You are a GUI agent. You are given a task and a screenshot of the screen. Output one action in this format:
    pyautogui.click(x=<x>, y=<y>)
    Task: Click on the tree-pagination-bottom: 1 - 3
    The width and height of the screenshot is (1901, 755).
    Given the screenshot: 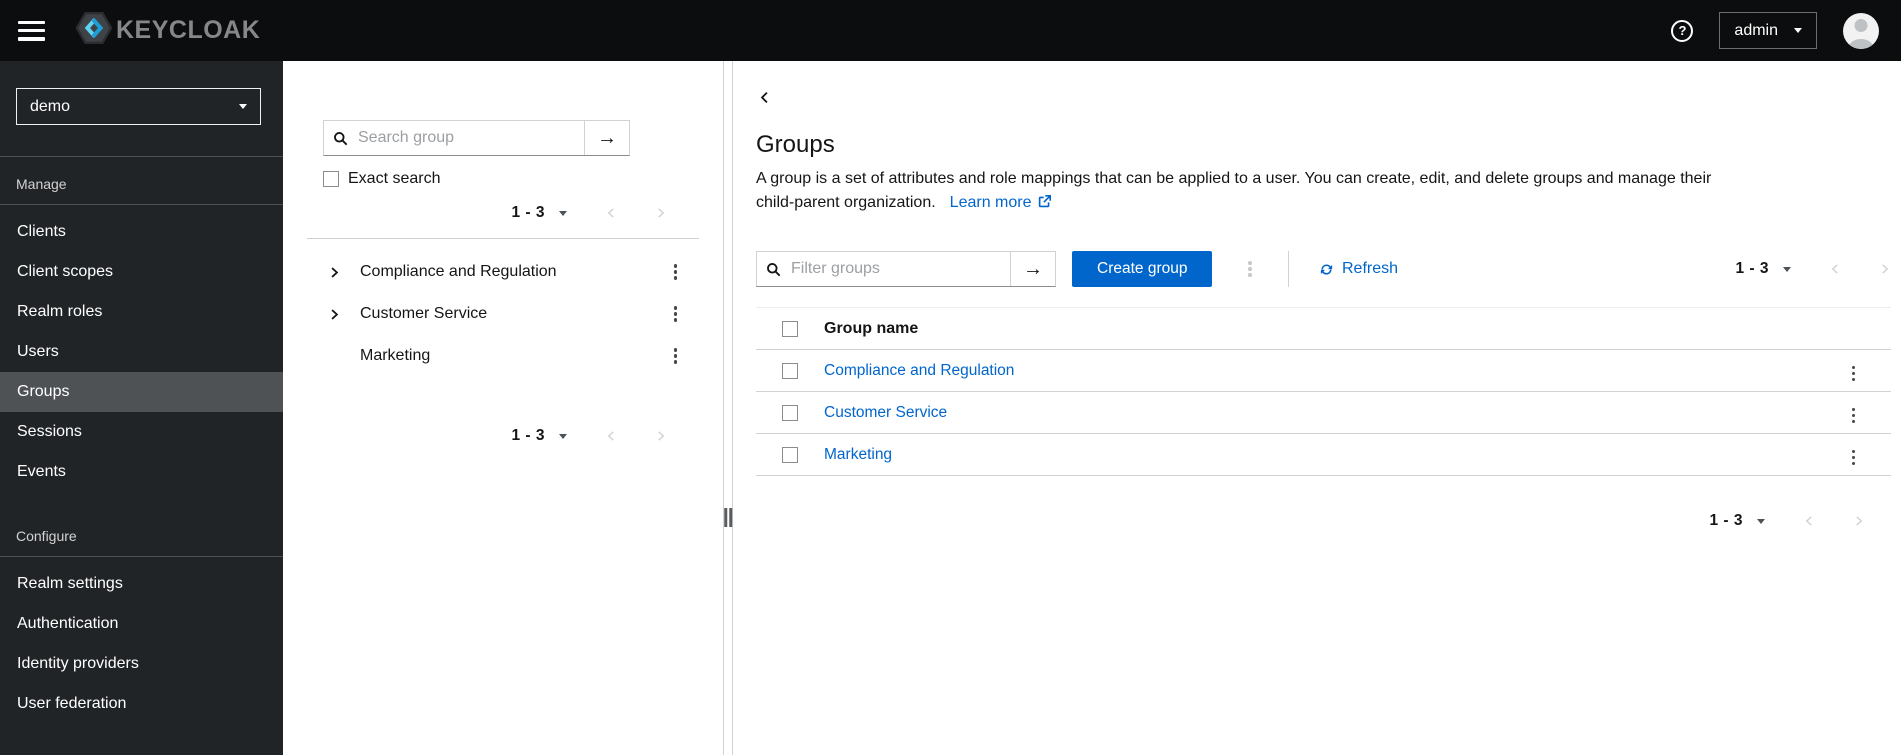 What is the action you would take?
    pyautogui.click(x=475, y=436)
    